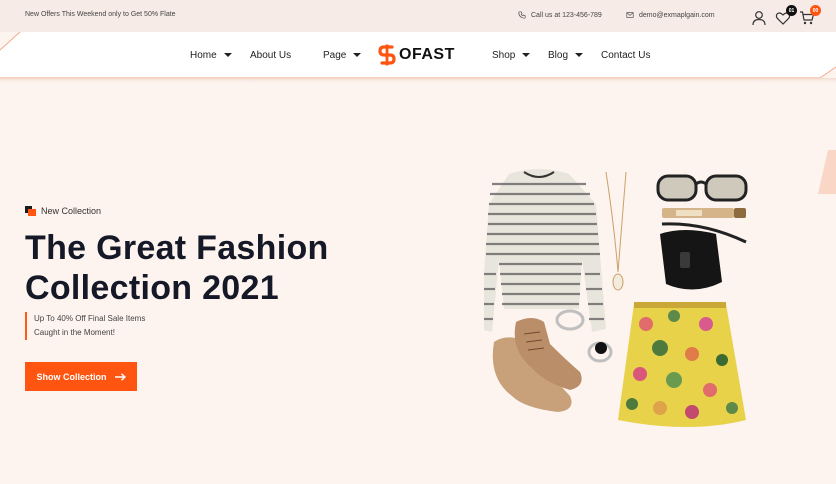 This screenshot has width=836, height=484. I want to click on nav-about-label: About Us, so click(271, 55).